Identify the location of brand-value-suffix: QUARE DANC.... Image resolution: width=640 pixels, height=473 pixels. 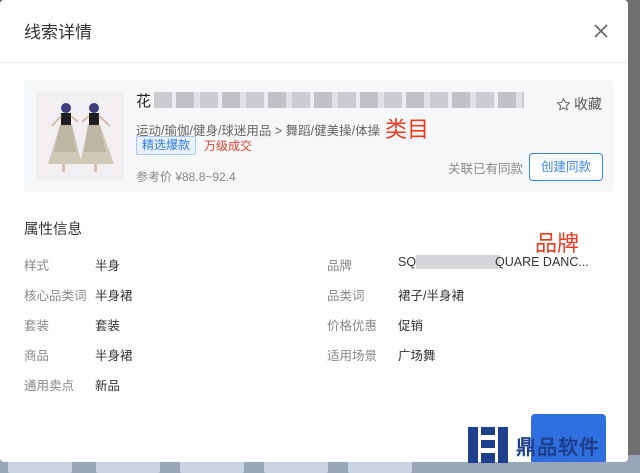
(542, 262).